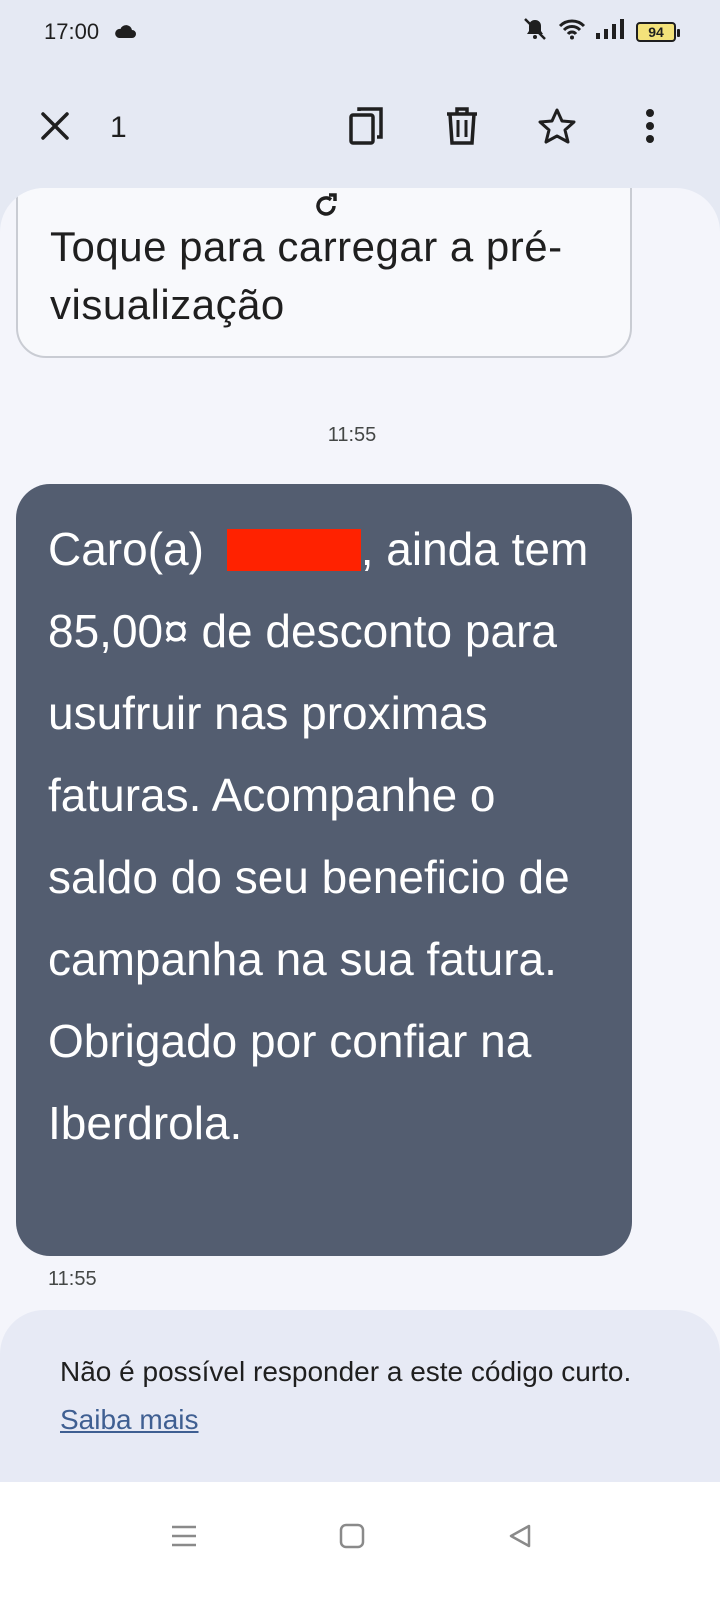 The height and width of the screenshot is (1600, 720). I want to click on back-button, so click(520, 1538).